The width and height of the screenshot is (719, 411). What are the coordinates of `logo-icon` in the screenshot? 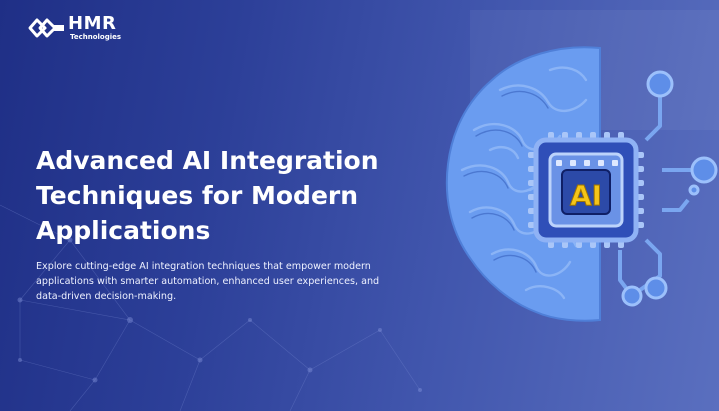 It's located at (46, 28).